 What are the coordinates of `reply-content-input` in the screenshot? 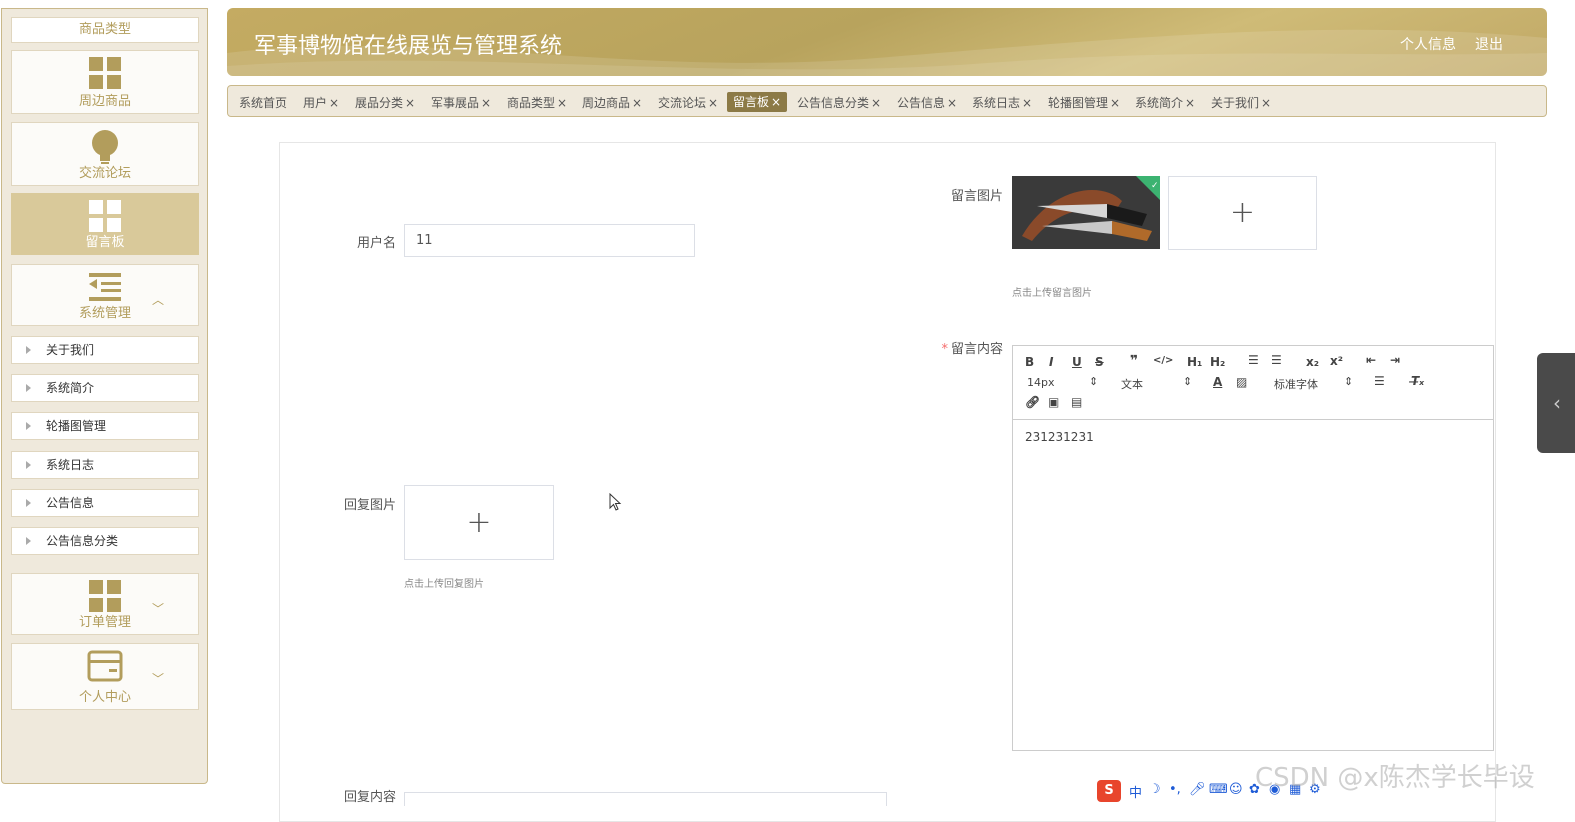 It's located at (645, 799).